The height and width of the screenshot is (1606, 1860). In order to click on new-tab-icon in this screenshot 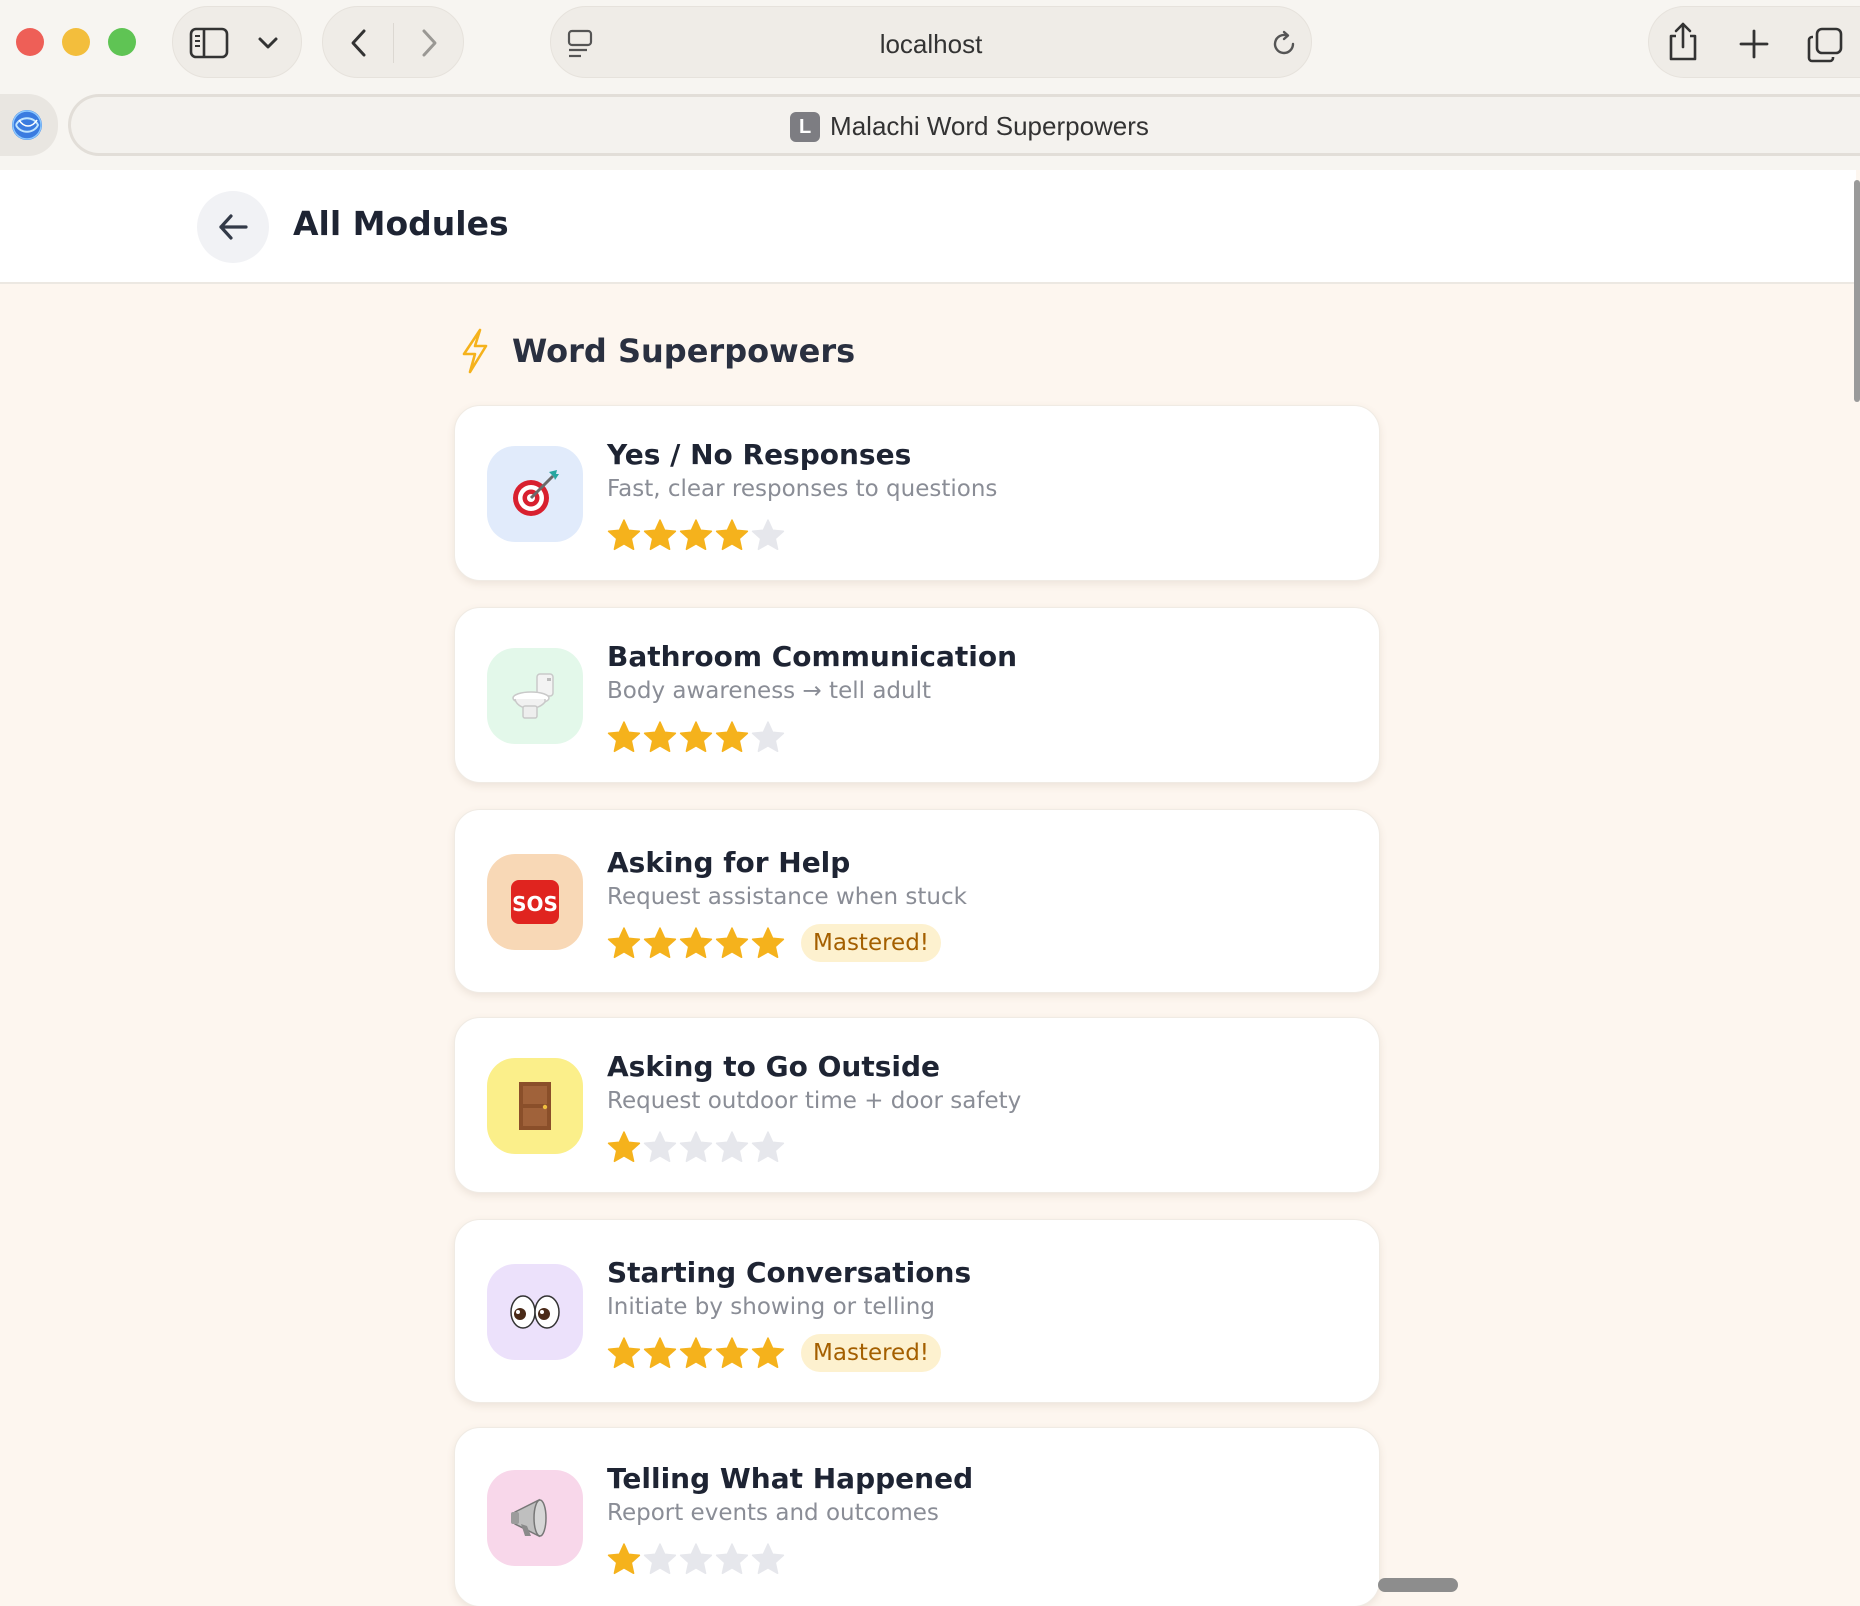, I will do `click(1754, 44)`.